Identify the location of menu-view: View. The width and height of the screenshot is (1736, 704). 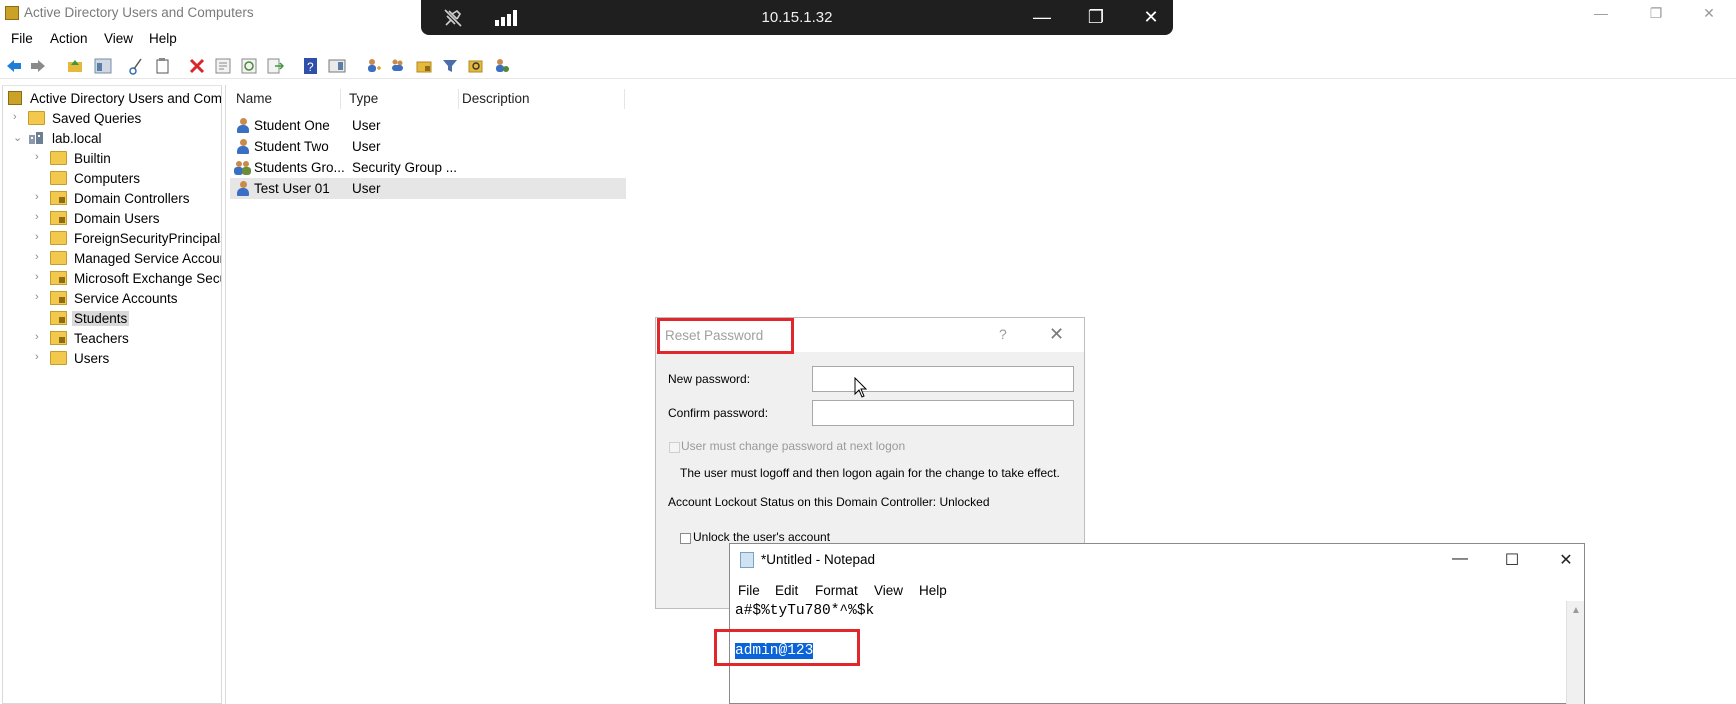
(118, 38).